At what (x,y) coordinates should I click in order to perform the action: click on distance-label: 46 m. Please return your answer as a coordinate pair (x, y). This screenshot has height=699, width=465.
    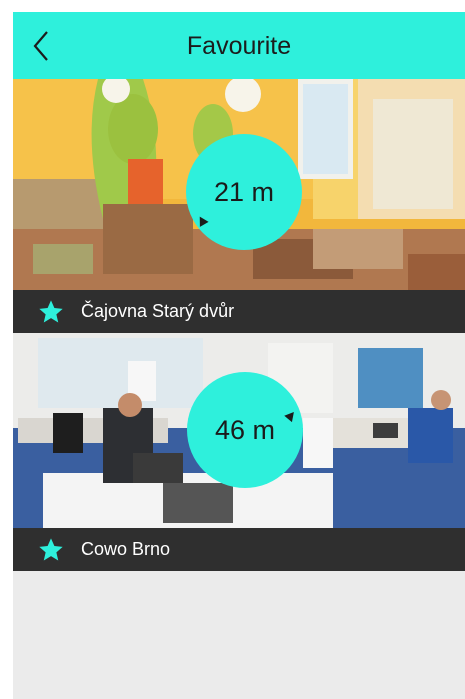
    Looking at the image, I should click on (245, 429).